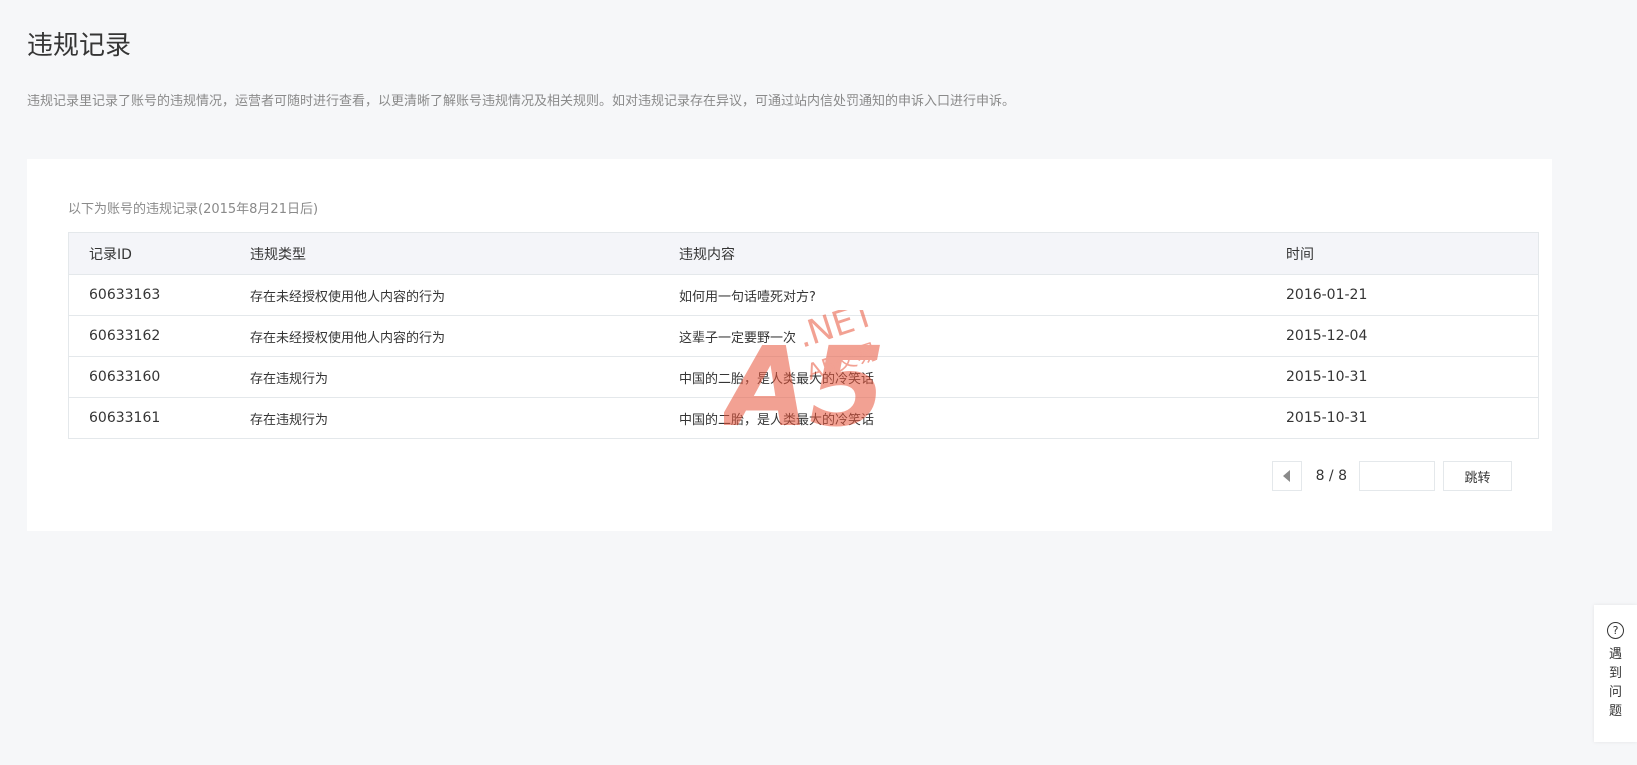 The height and width of the screenshot is (765, 1637). Describe the element at coordinates (738, 338) in the screenshot. I see `record-content: 这辈子一定要野一次` at that location.